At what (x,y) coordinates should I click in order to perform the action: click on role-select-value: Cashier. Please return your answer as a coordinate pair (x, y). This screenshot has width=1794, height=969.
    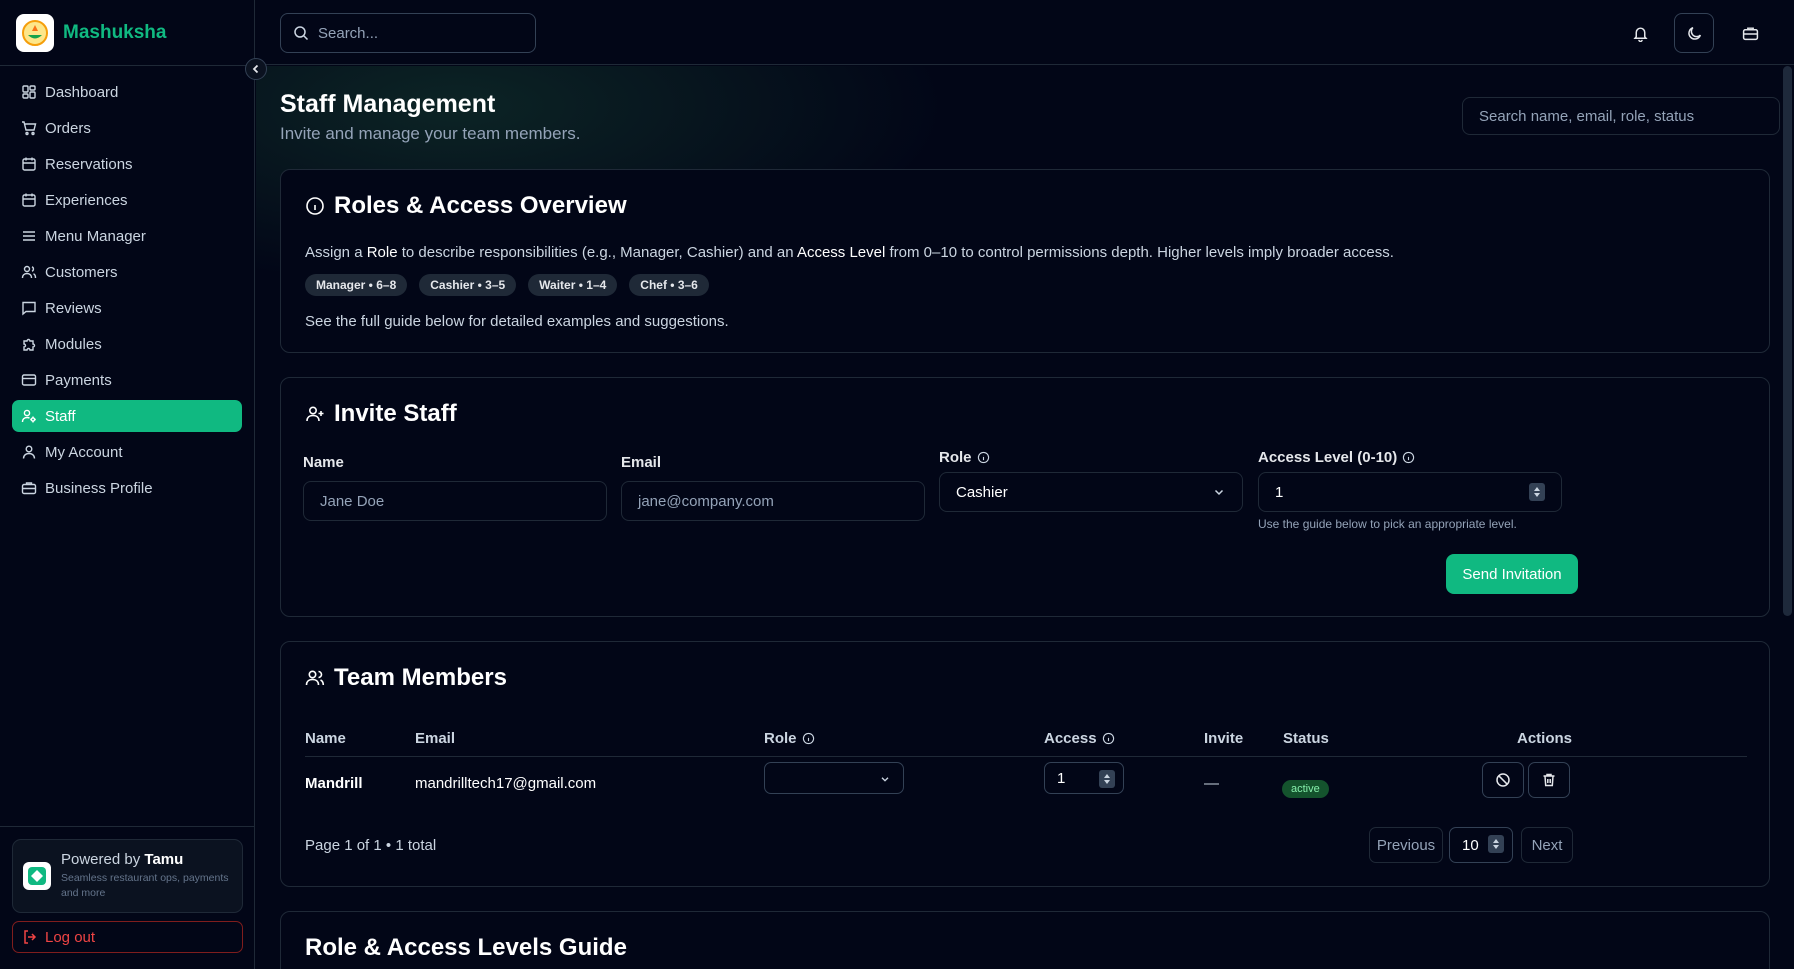
    Looking at the image, I should click on (982, 492).